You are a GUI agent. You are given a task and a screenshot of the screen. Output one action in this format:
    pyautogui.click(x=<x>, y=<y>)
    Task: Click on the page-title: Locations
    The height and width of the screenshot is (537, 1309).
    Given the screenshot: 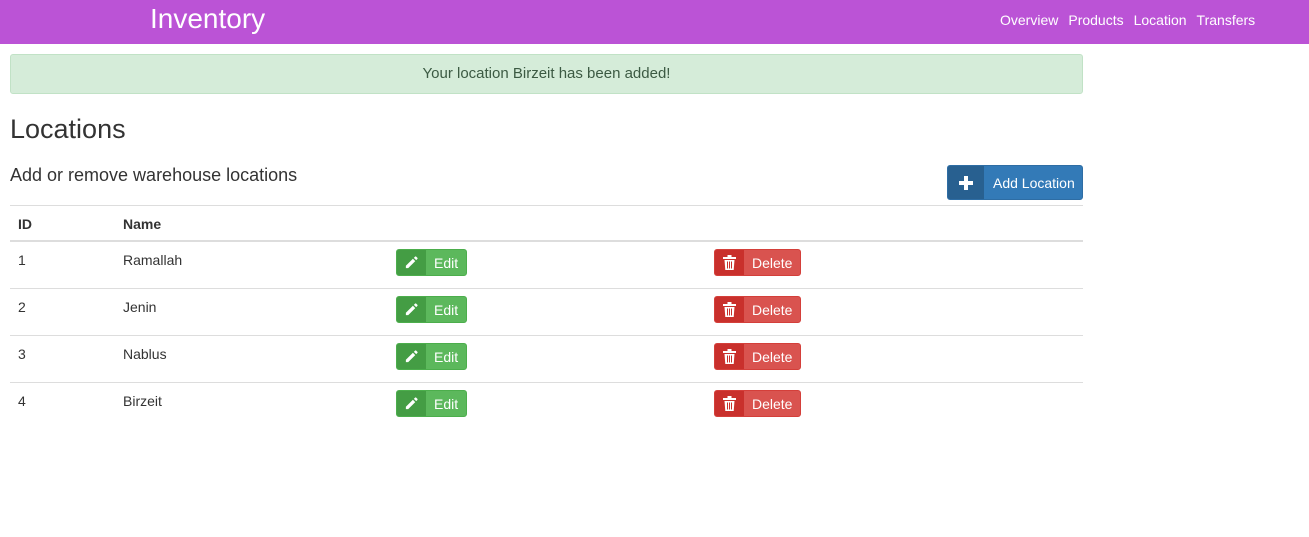 What is the action you would take?
    pyautogui.click(x=68, y=129)
    